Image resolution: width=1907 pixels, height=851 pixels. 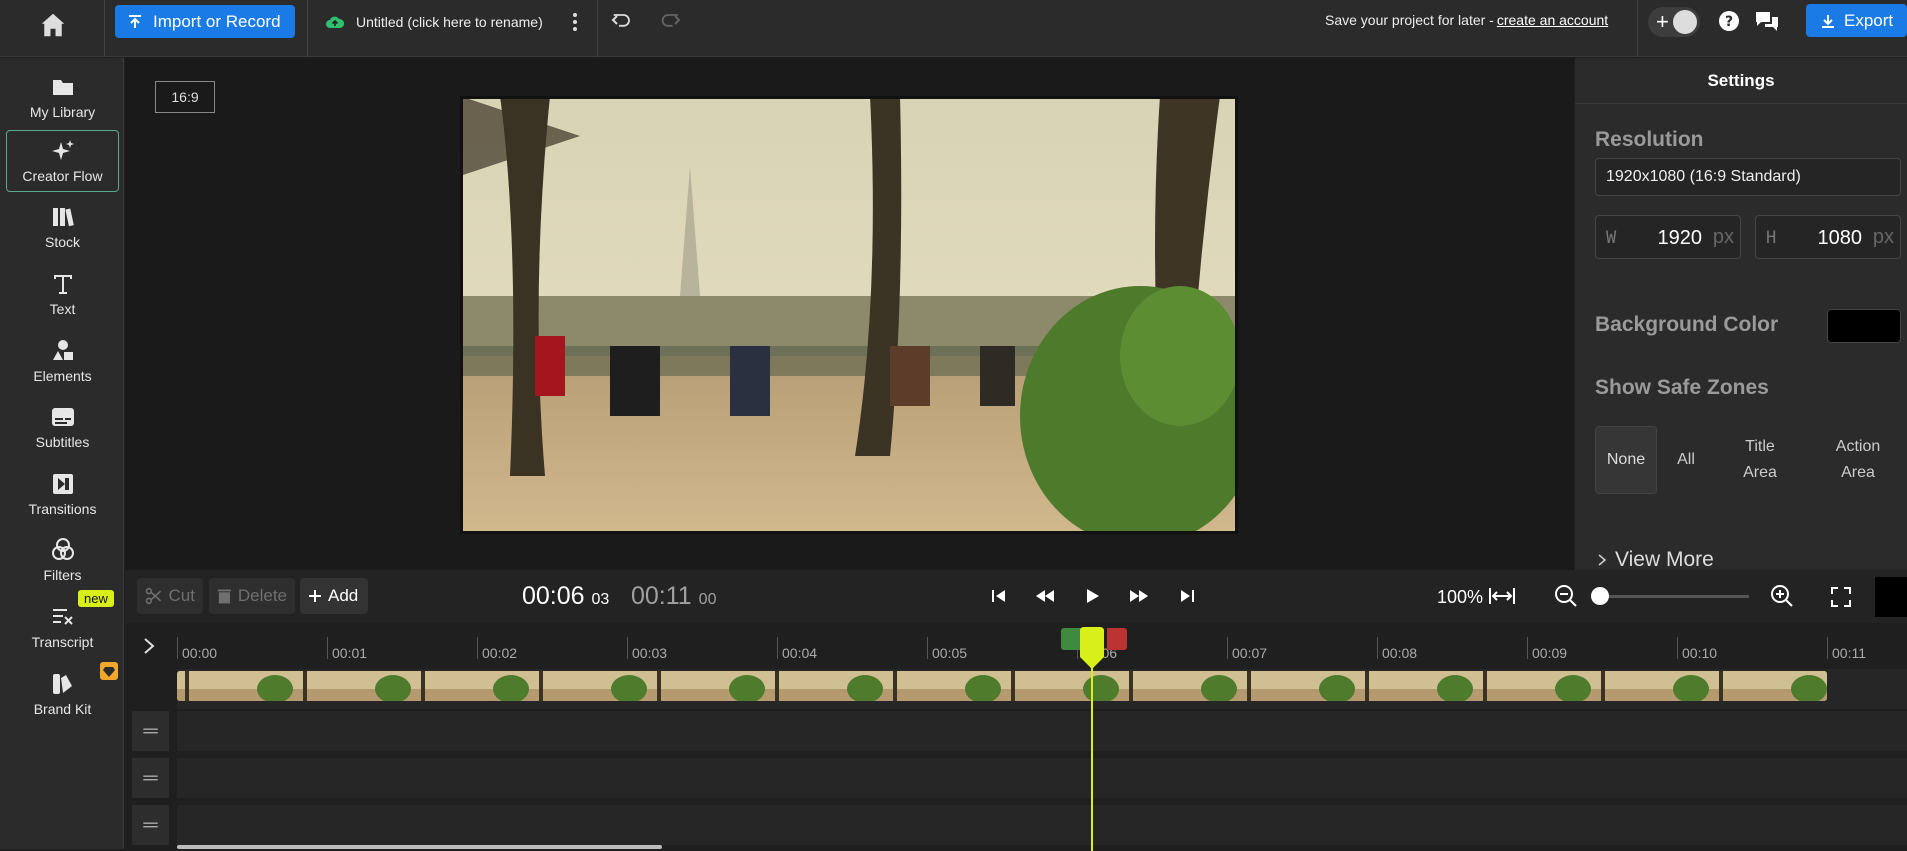 I want to click on project-name: Untitled (click here to rename), so click(x=434, y=22).